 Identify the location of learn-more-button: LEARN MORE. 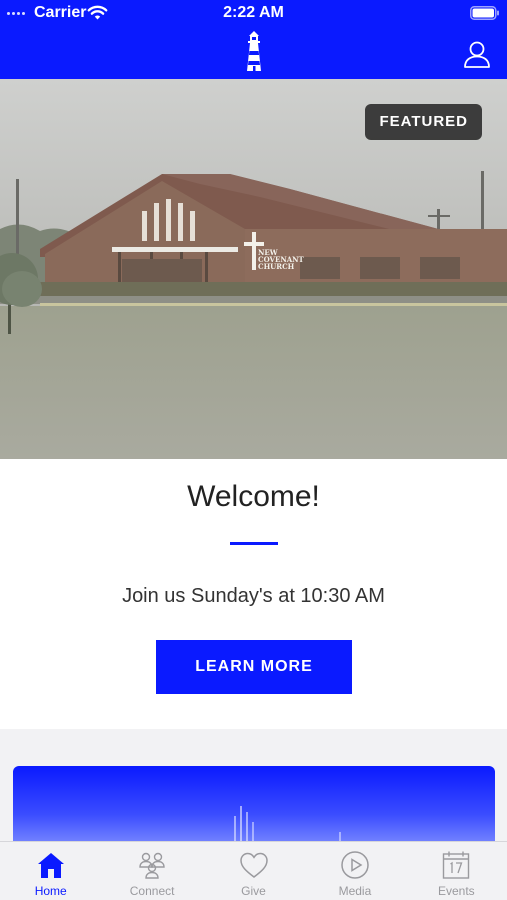
(254, 667).